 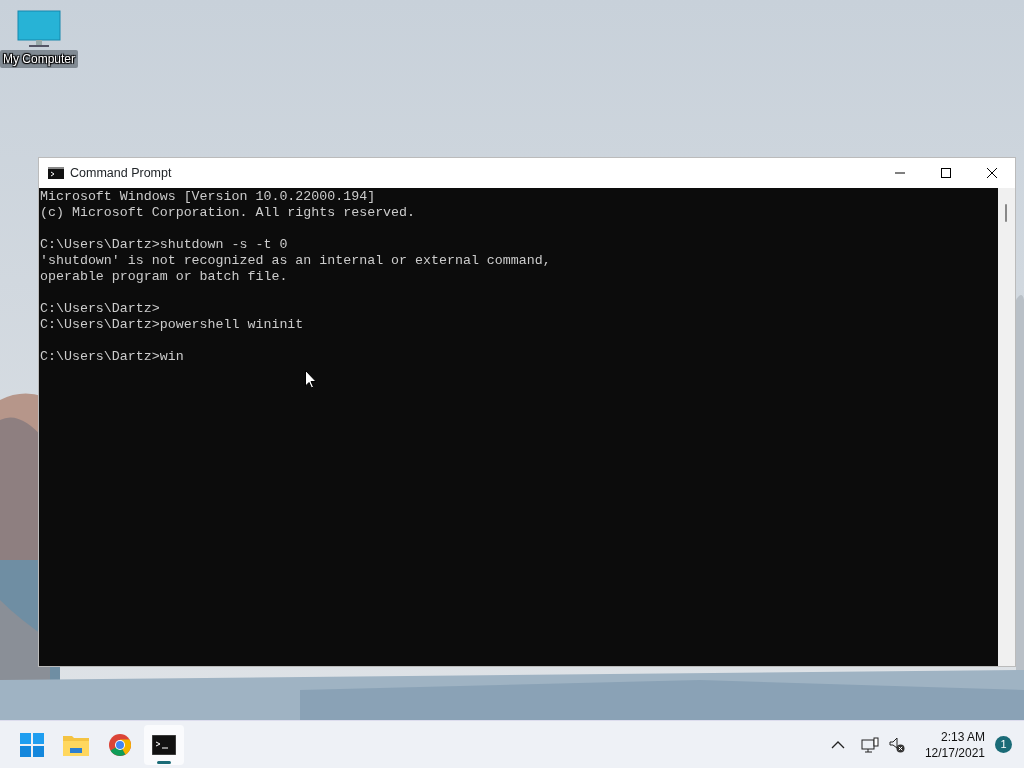 I want to click on folder-icon, so click(x=76, y=744).